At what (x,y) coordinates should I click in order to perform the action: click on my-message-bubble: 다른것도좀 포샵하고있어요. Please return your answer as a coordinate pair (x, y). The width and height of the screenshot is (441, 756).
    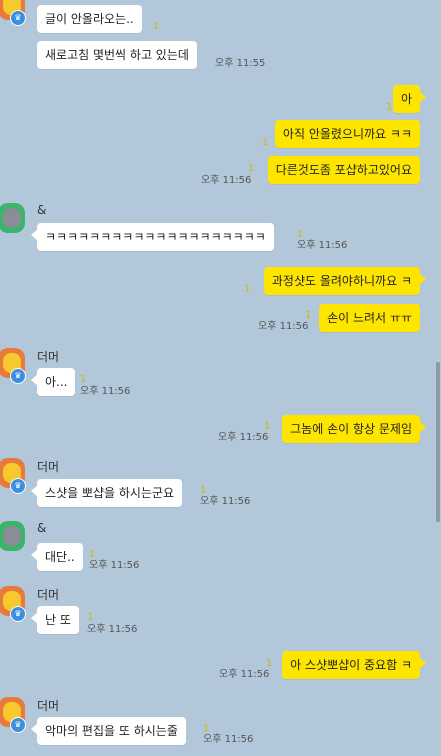
    Looking at the image, I should click on (343, 170).